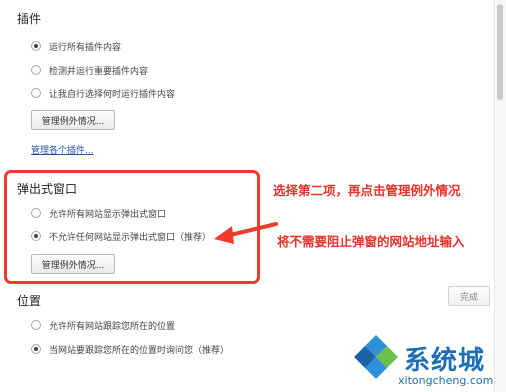 The image size is (506, 392). Describe the element at coordinates (376, 357) in the screenshot. I see `watermark-logo-icon` at that location.